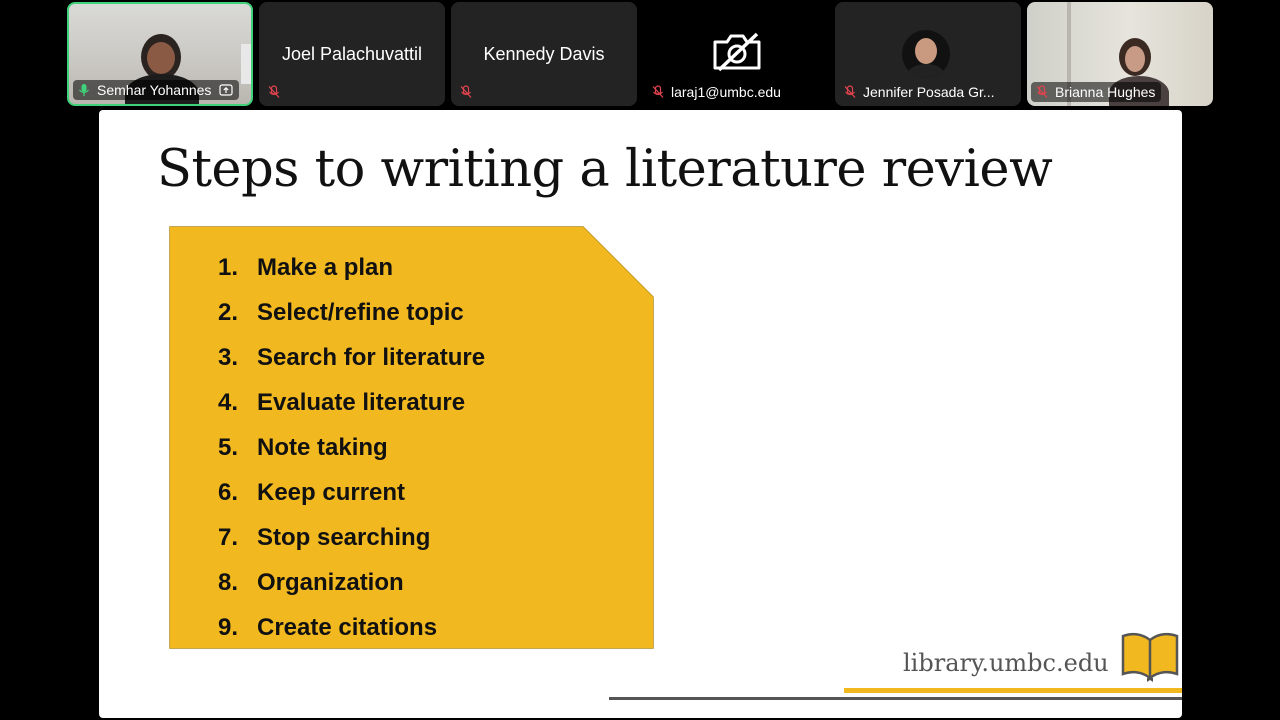  Describe the element at coordinates (310, 582) in the screenshot. I see `list-item: 8. Organization` at that location.